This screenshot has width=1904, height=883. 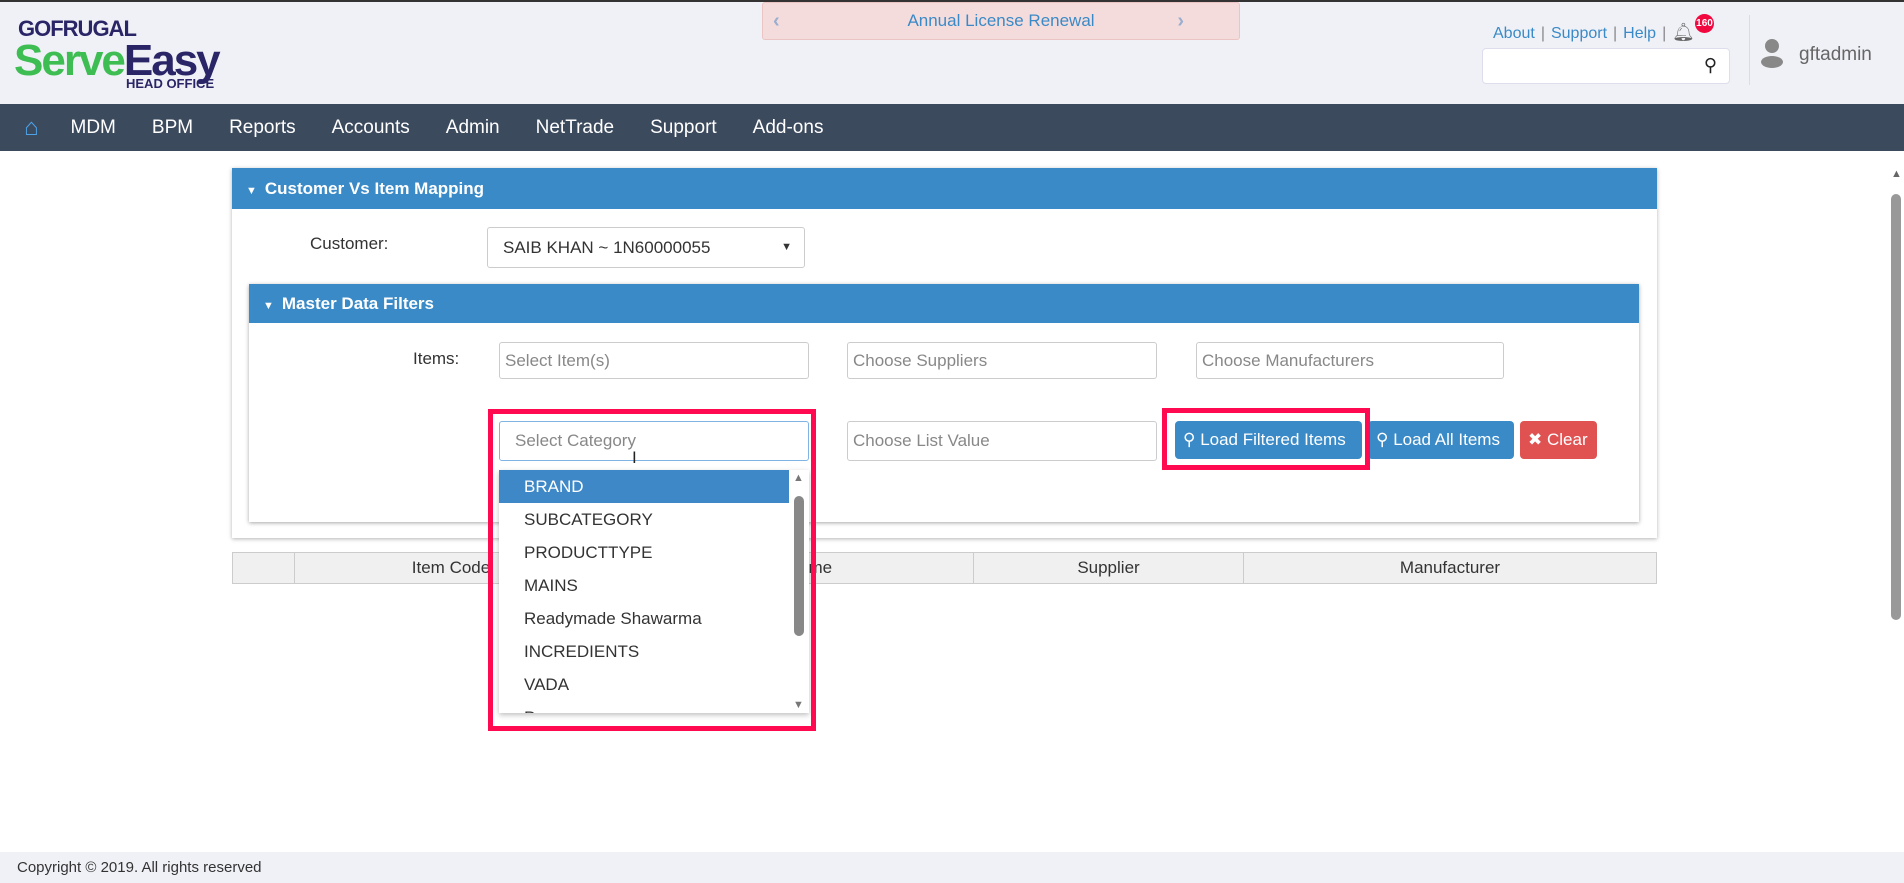 What do you see at coordinates (952, 867) in the screenshot?
I see `footer: Copyright © 2019. All rights reserved` at bounding box center [952, 867].